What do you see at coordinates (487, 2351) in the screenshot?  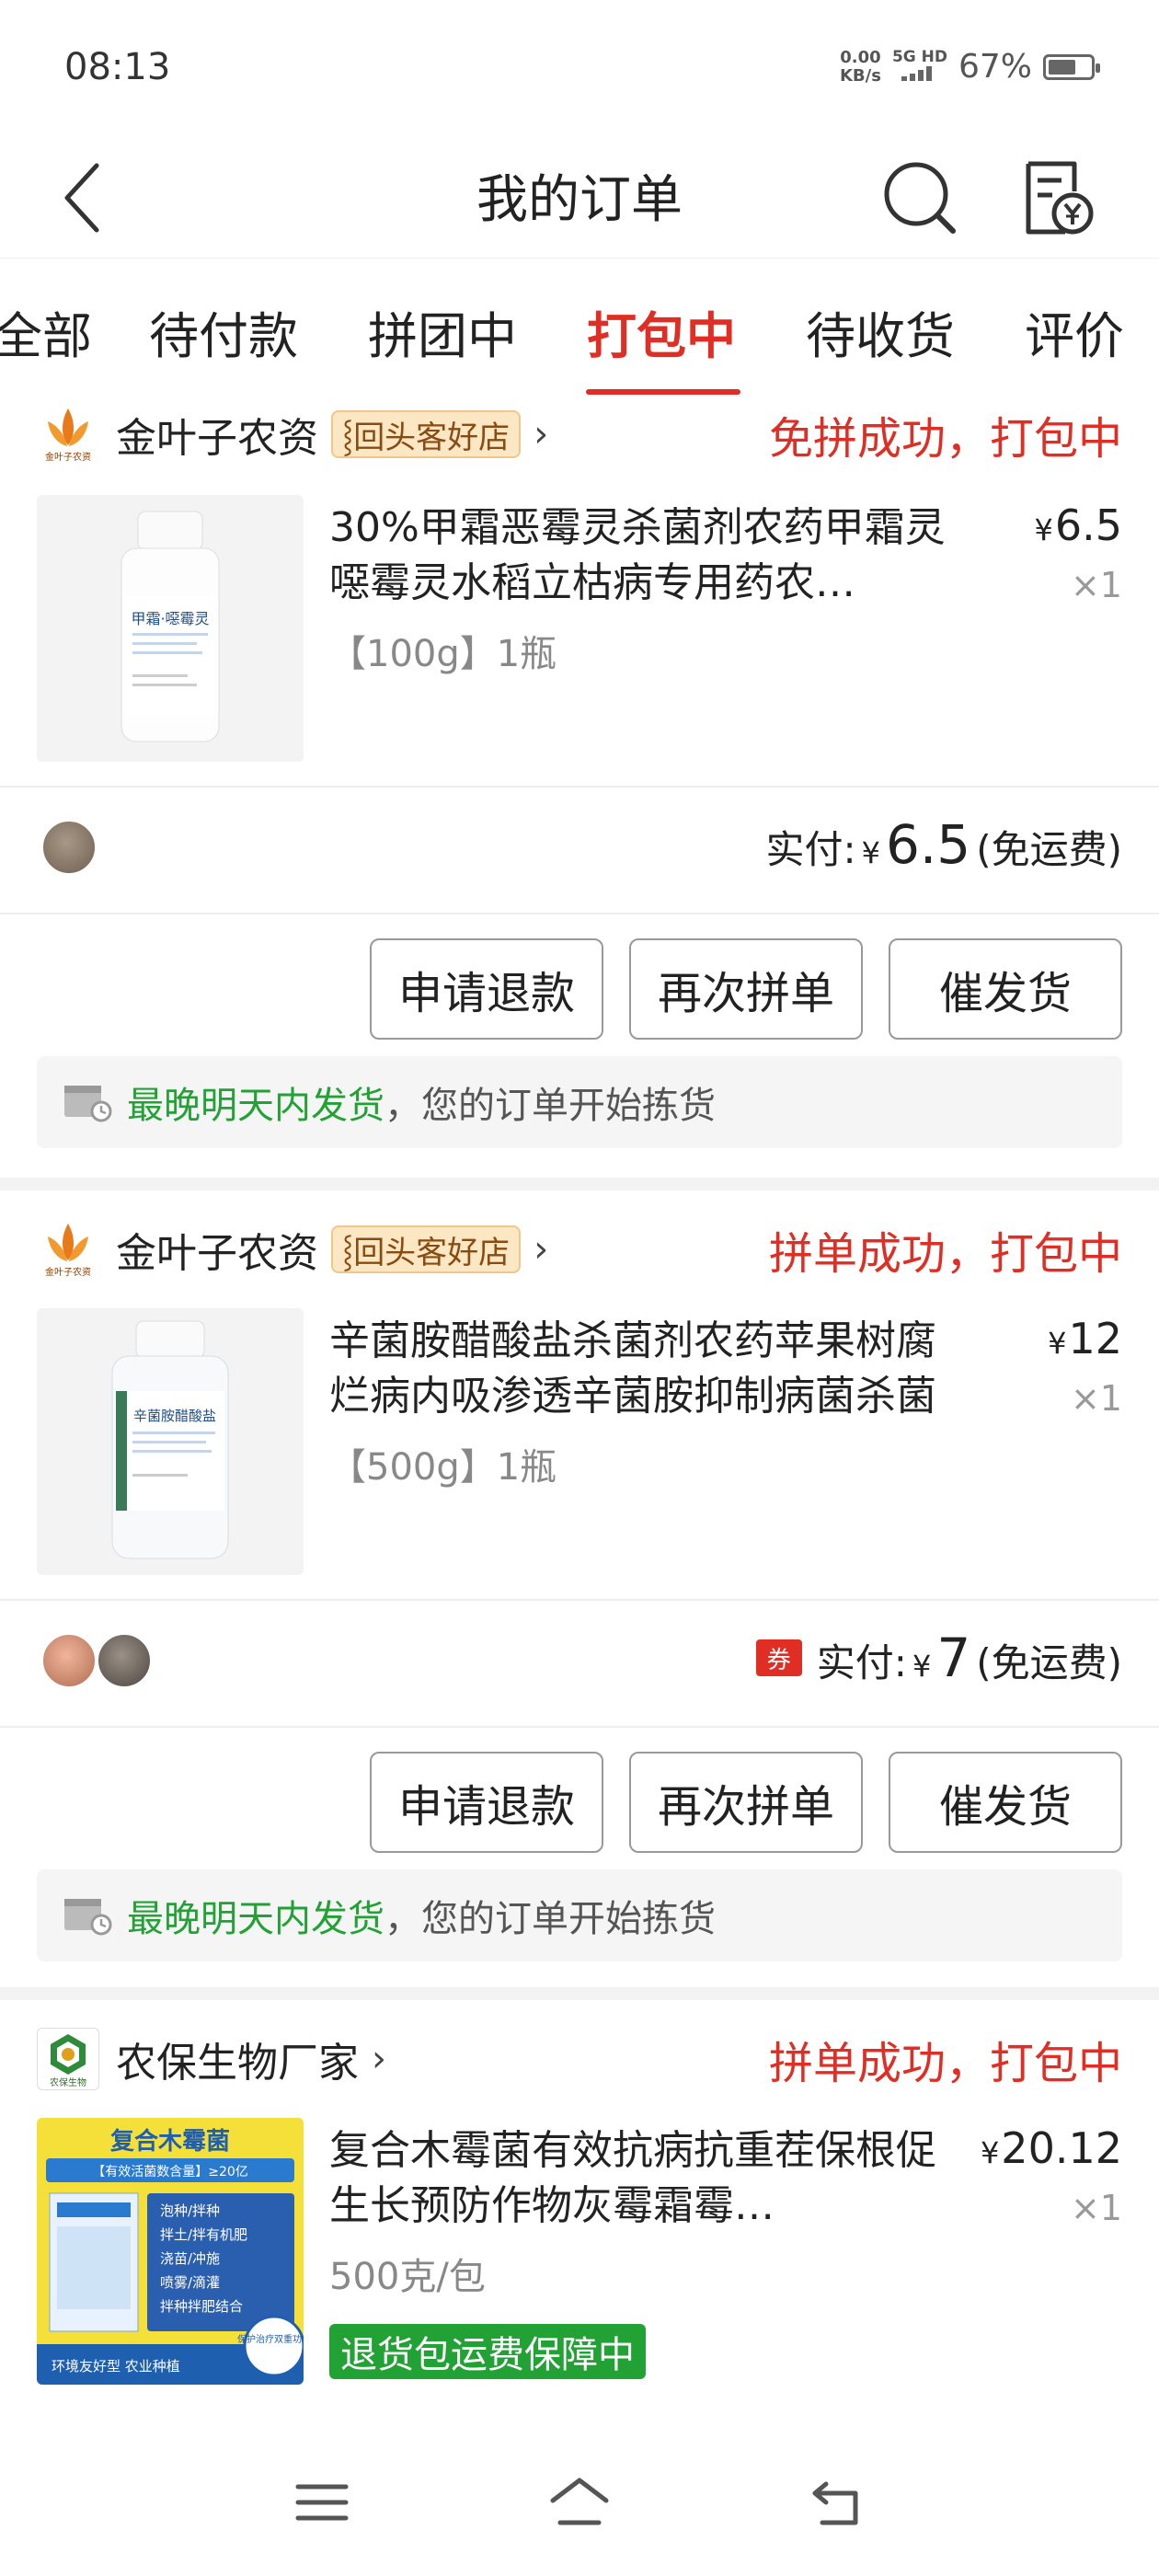 I see `shipping-guarantee-badge: 退货包运费保障中` at bounding box center [487, 2351].